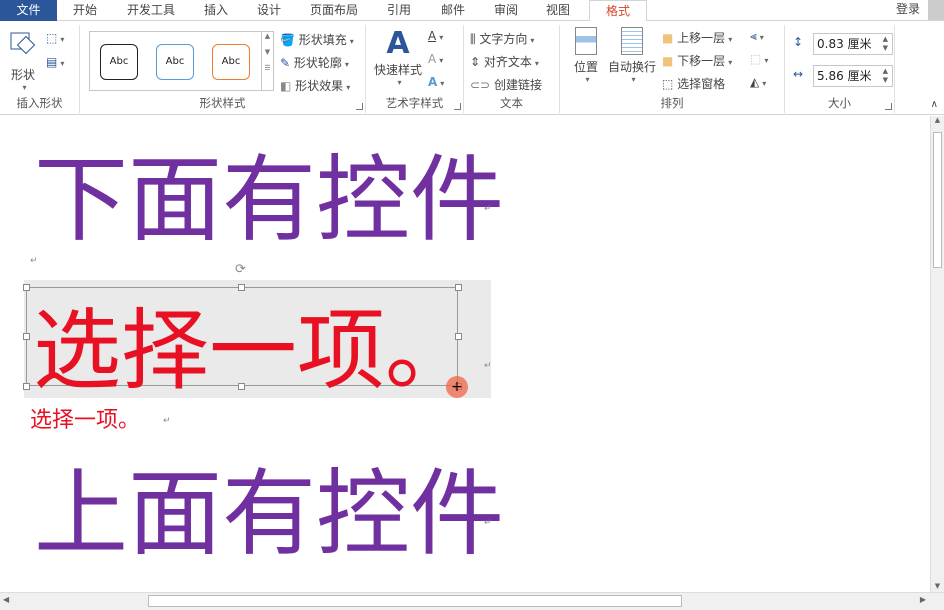  I want to click on tab-references: 引用, so click(399, 10).